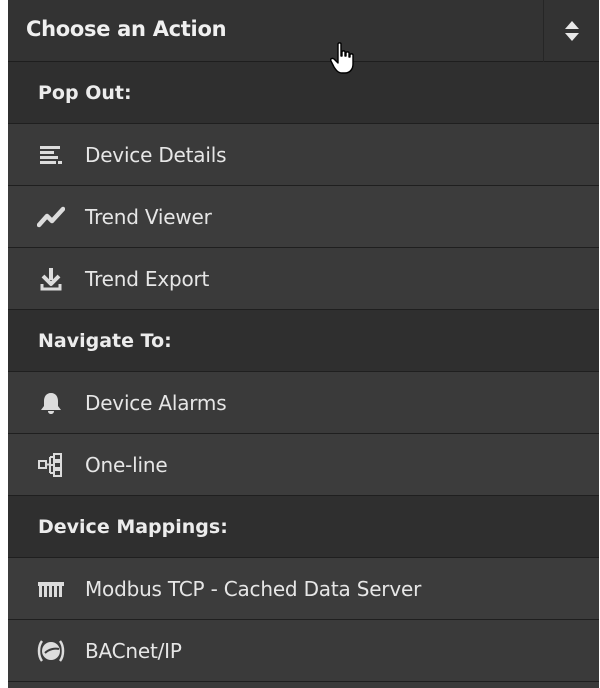 The width and height of the screenshot is (600, 688). What do you see at coordinates (303, 217) in the screenshot?
I see `menu-item-trend-viewer: Trend Viewer` at bounding box center [303, 217].